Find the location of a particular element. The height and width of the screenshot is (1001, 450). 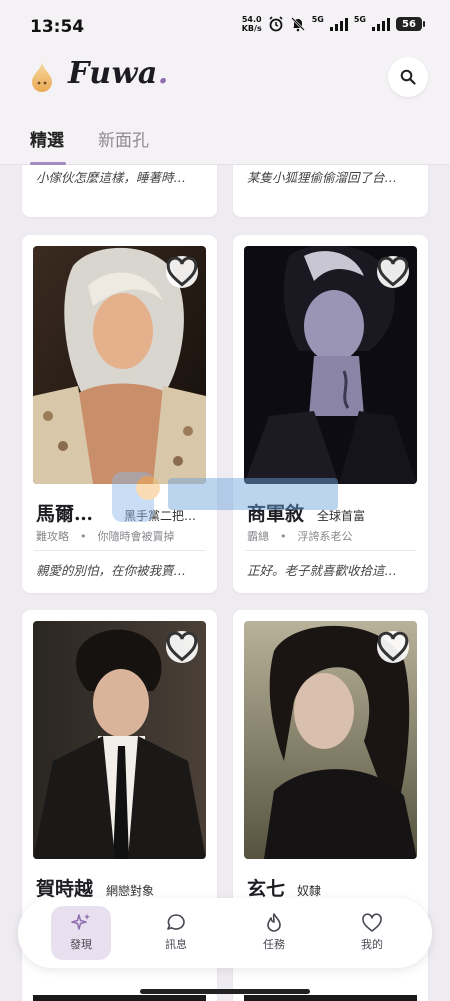

network-speed: 54.0 KB/s is located at coordinates (252, 24).